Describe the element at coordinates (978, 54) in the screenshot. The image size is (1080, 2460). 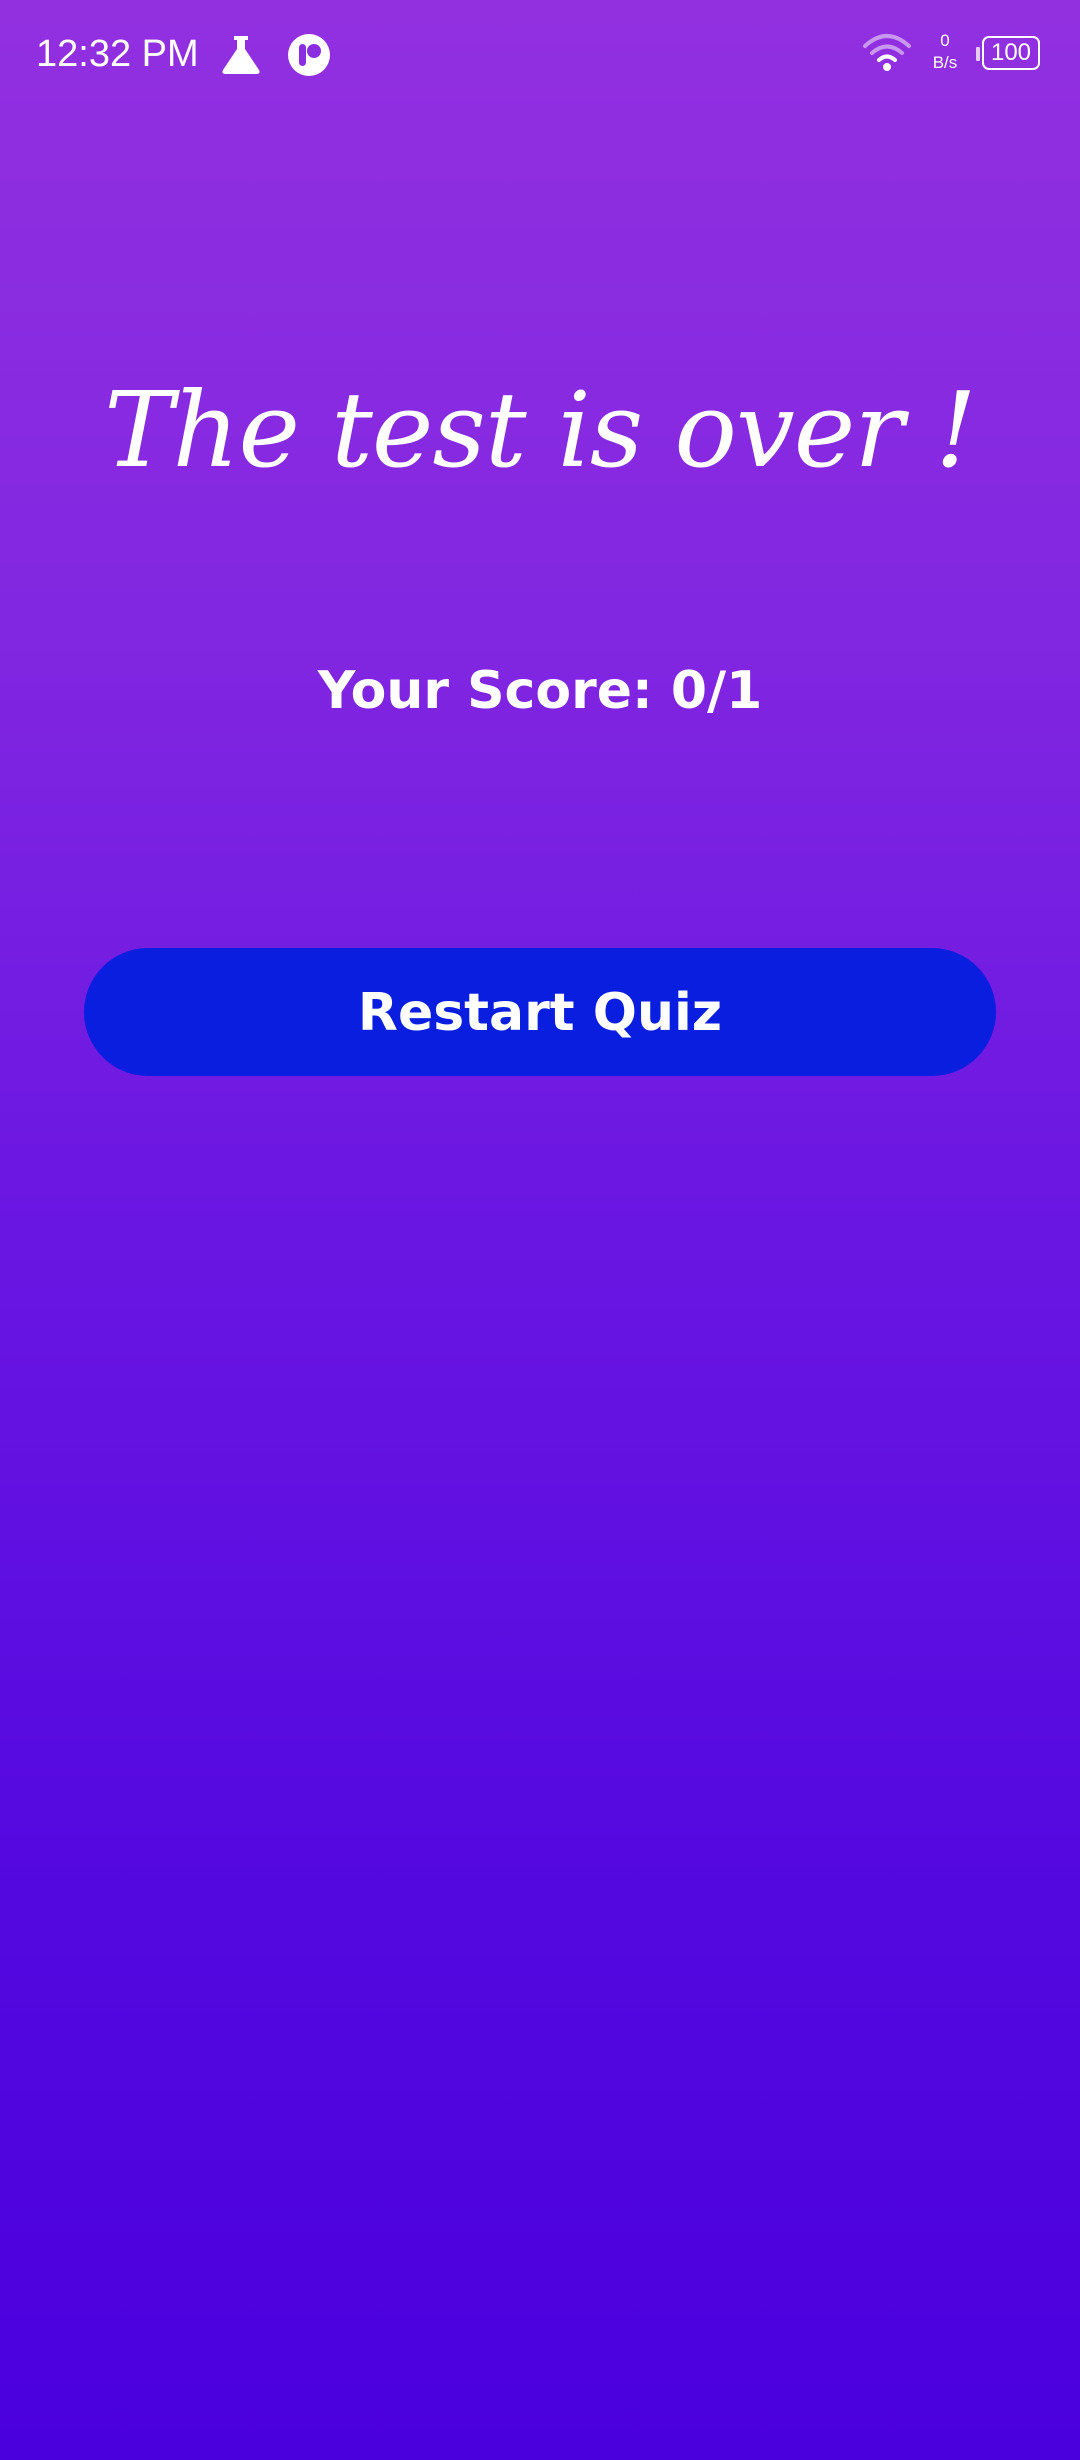
I see `battery-nub` at that location.